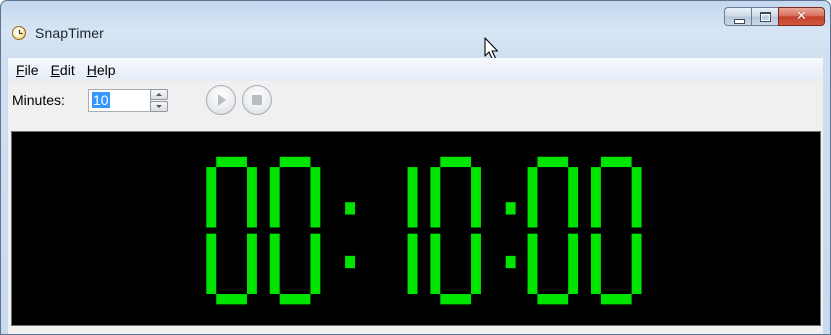 This screenshot has width=831, height=335. What do you see at coordinates (101, 100) in the screenshot?
I see `minutes-value: 10` at bounding box center [101, 100].